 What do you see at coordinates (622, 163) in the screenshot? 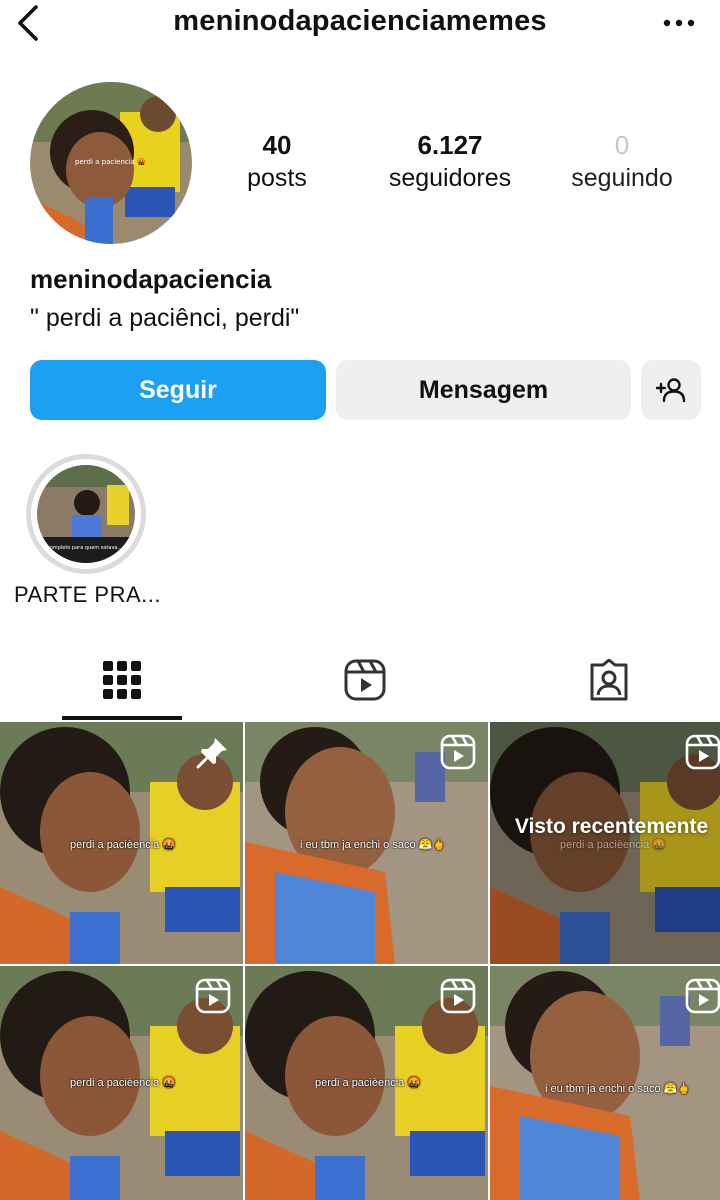
I see `following-count: 0 seguindo` at bounding box center [622, 163].